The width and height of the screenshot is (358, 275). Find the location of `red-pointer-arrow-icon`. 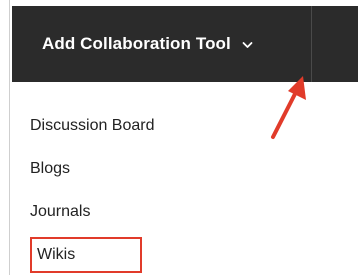

red-pointer-arrow-icon is located at coordinates (288, 107).